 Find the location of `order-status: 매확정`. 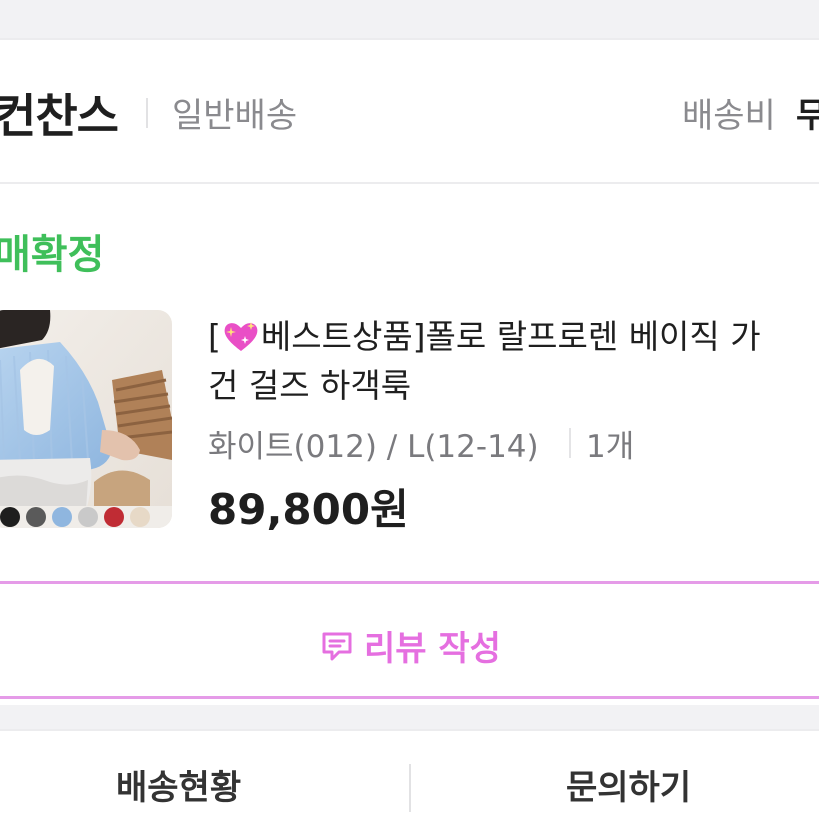

order-status: 매확정 is located at coordinates (52, 255).